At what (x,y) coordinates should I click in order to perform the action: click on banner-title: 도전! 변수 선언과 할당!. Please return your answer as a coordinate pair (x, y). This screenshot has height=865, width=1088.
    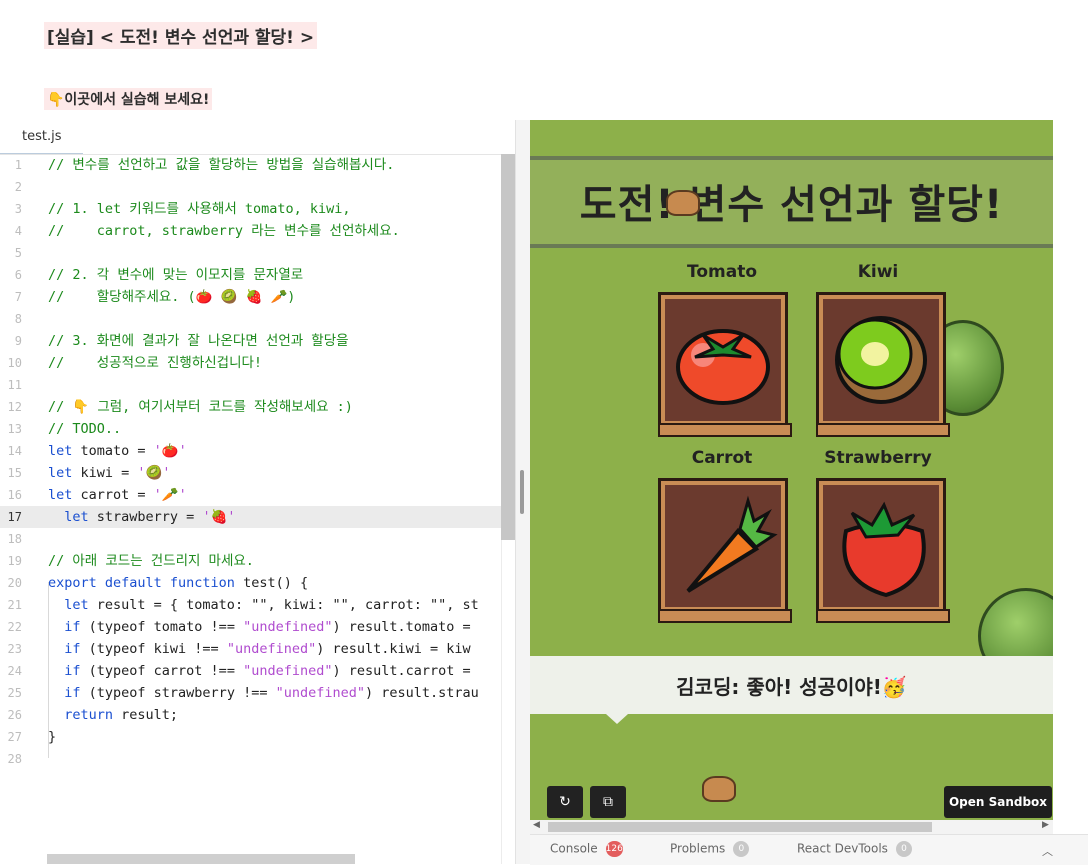
    Looking at the image, I should click on (791, 205).